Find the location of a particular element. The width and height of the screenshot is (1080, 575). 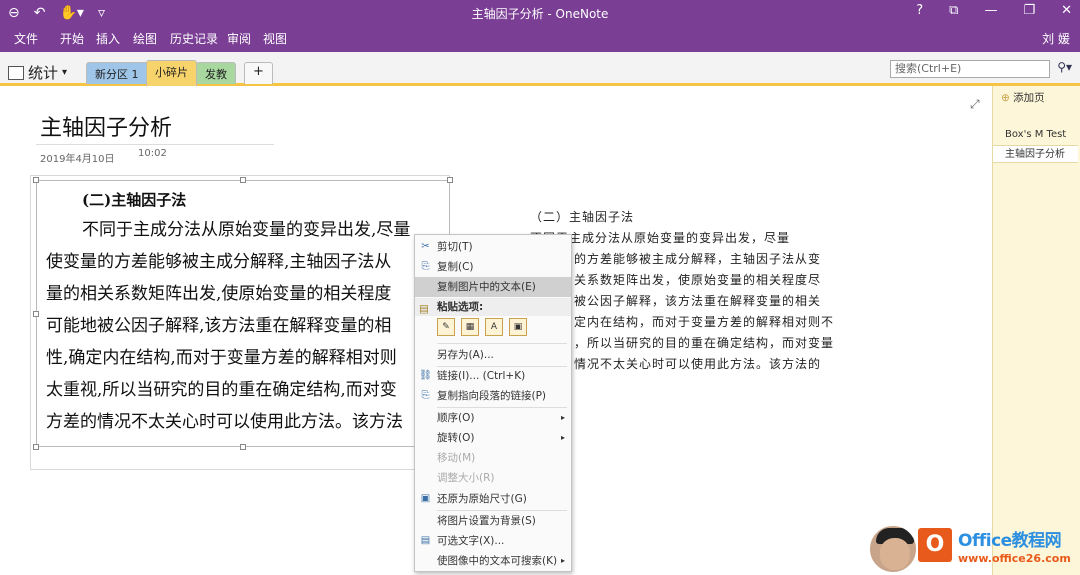

copy-icon: ⎘ is located at coordinates (425, 266).